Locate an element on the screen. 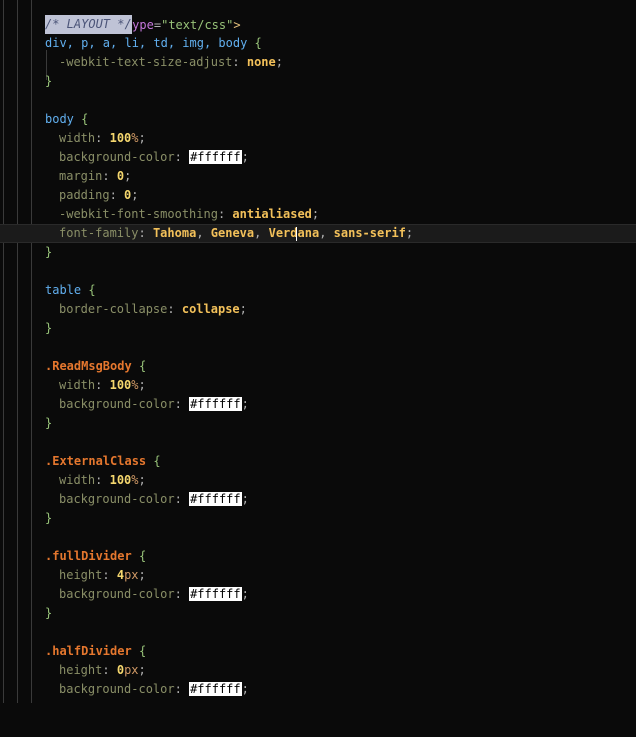 The width and height of the screenshot is (636, 737). property-name: font-family is located at coordinates (99, 233).